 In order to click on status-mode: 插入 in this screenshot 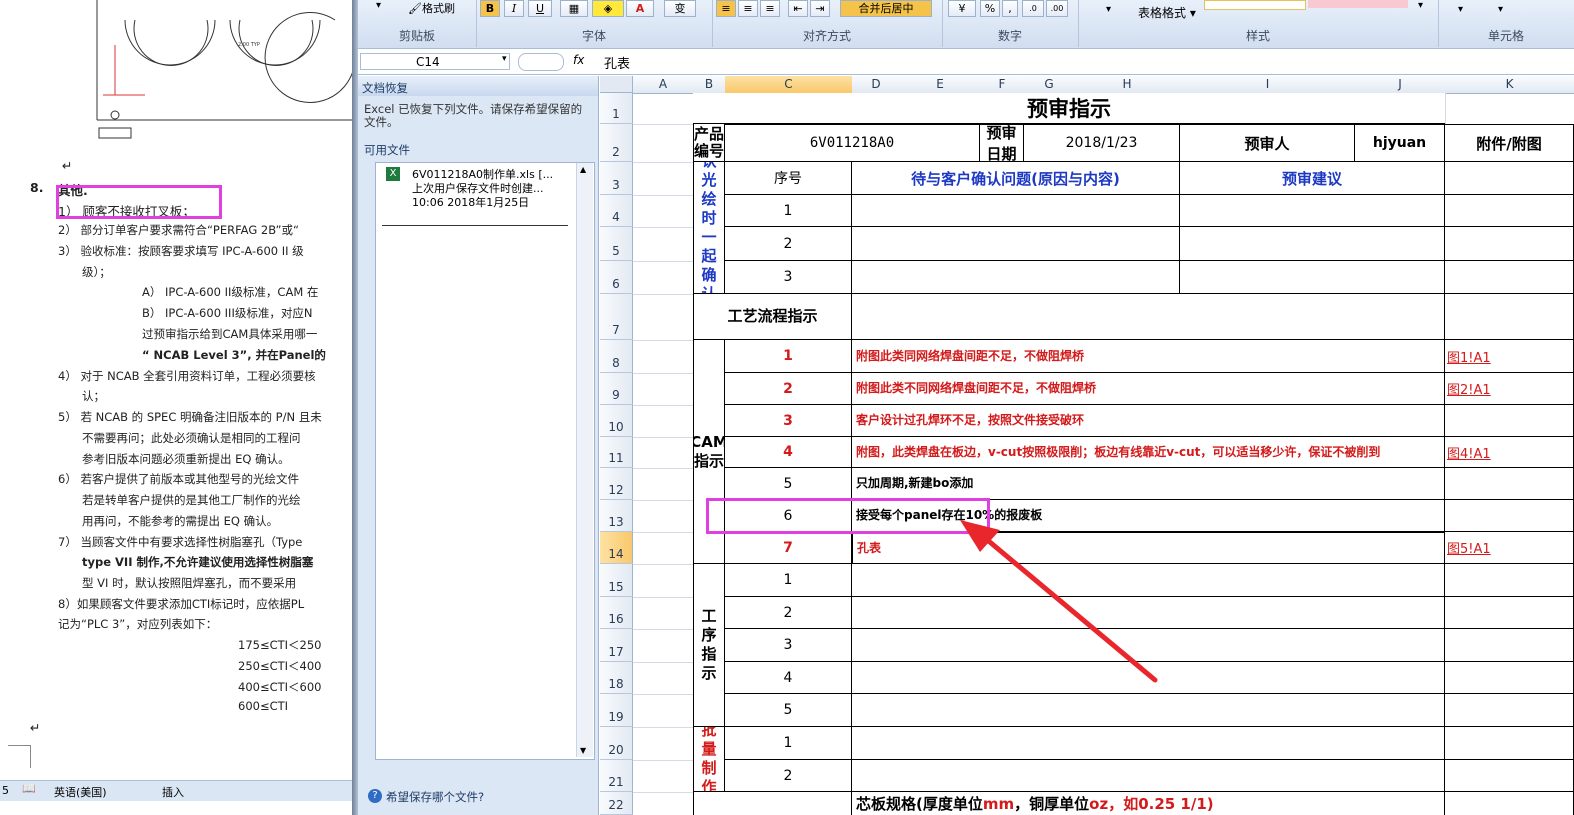, I will do `click(173, 792)`.